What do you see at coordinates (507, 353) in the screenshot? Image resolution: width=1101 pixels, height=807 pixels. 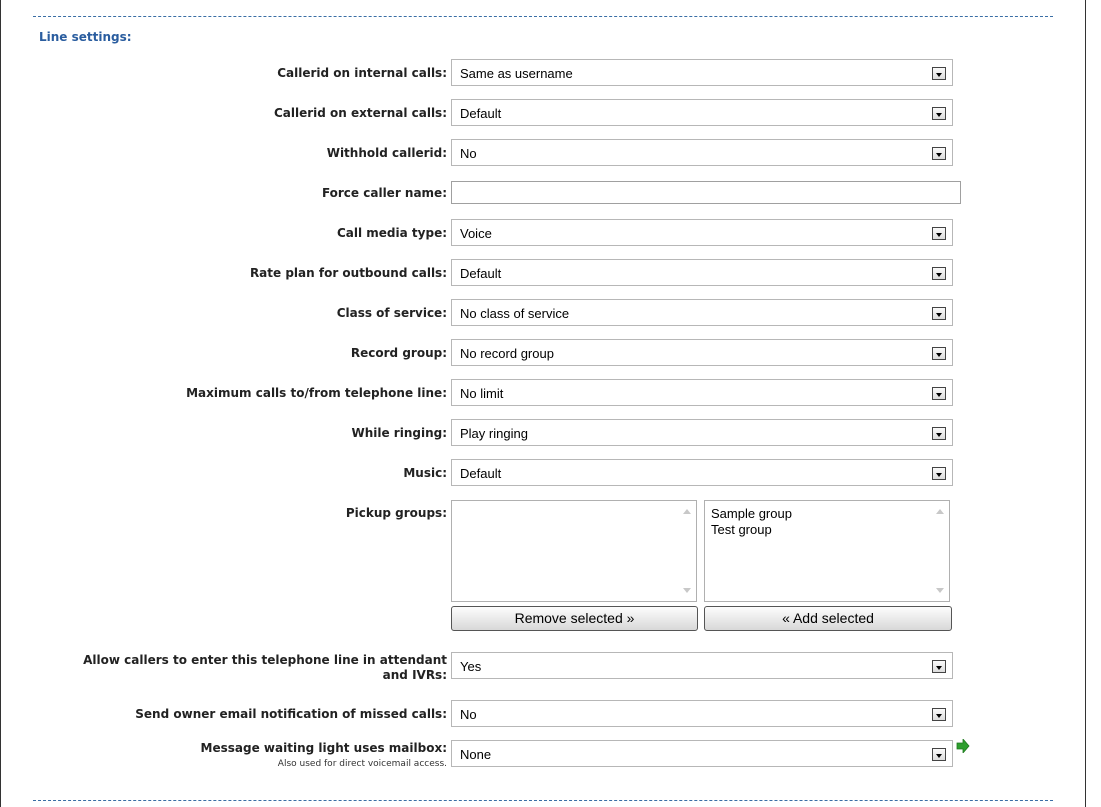 I see `select-value: No record group` at bounding box center [507, 353].